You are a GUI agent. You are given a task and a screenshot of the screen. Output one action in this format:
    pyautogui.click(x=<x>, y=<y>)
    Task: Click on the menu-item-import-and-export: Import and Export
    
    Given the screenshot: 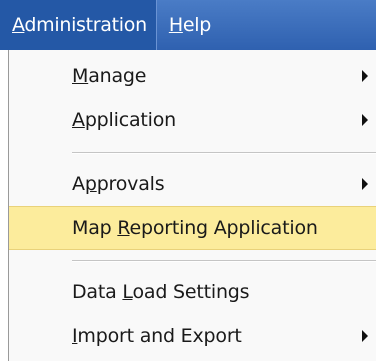 What is the action you would take?
    pyautogui.click(x=192, y=336)
    